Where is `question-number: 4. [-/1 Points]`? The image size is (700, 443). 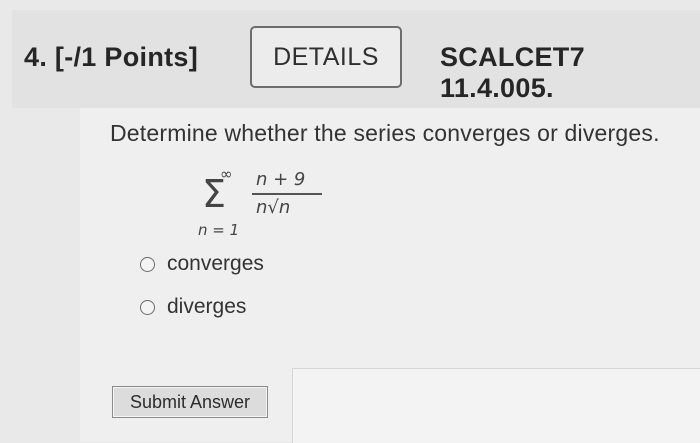 question-number: 4. [-/1 Points] is located at coordinates (111, 57).